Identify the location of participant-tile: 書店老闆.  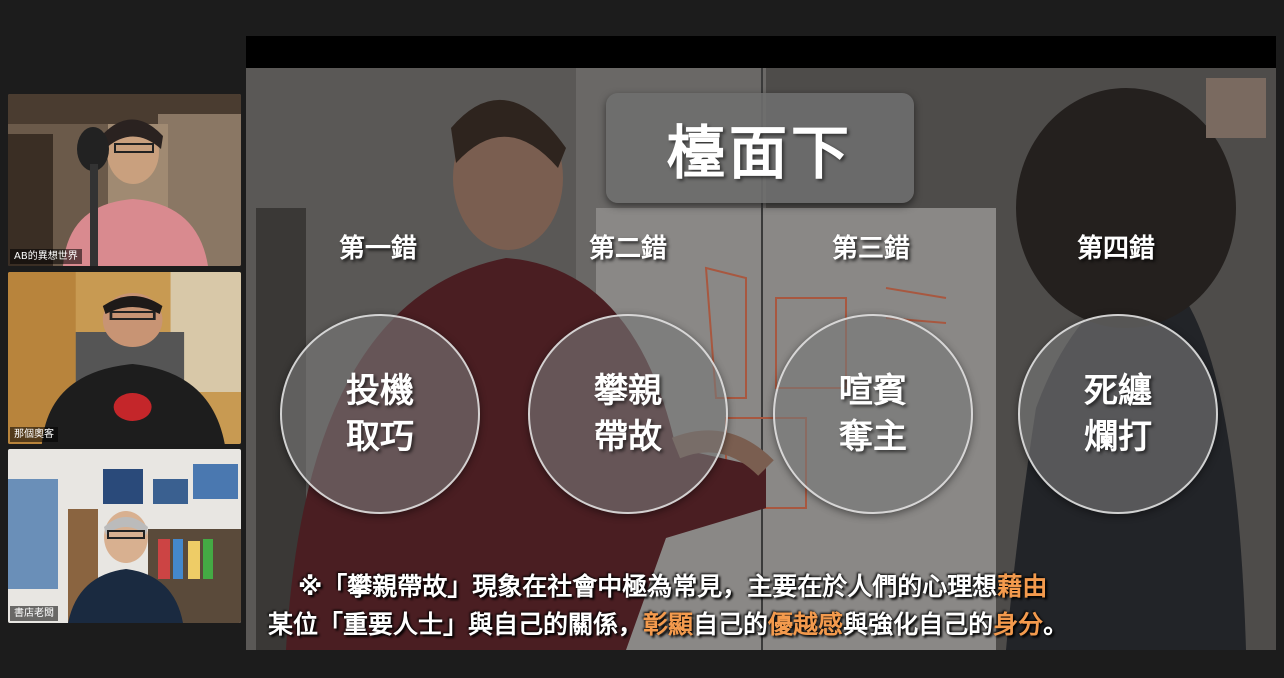
(124, 536).